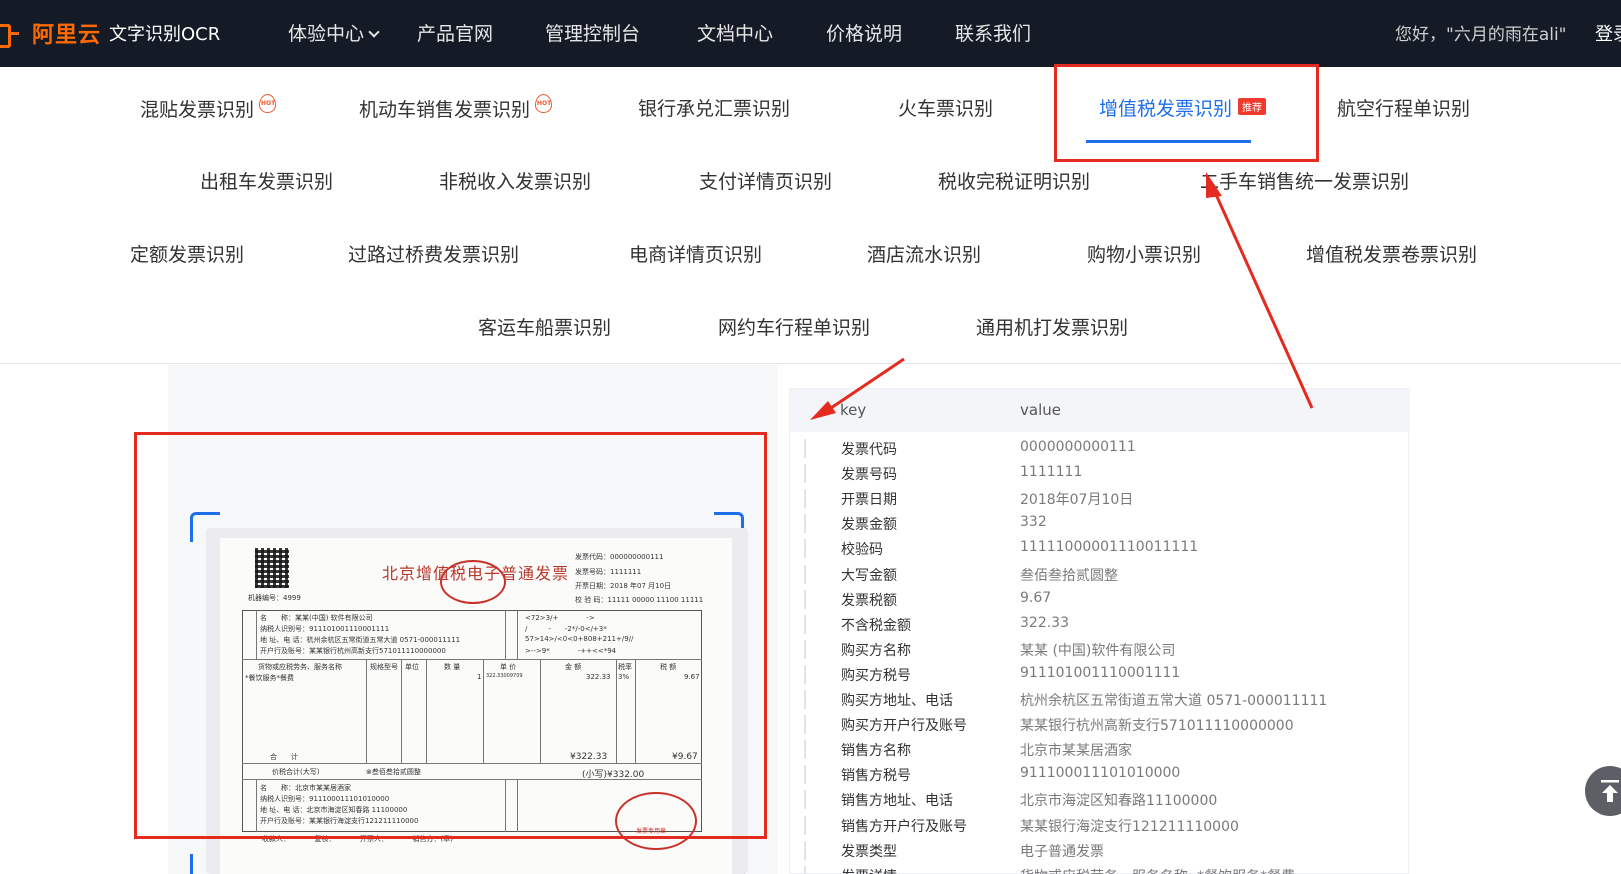 The width and height of the screenshot is (1621, 874). Describe the element at coordinates (1100, 825) in the screenshot. I see `result-row: 销售方开户行及账号 某某银行海淀支行121211110000` at that location.